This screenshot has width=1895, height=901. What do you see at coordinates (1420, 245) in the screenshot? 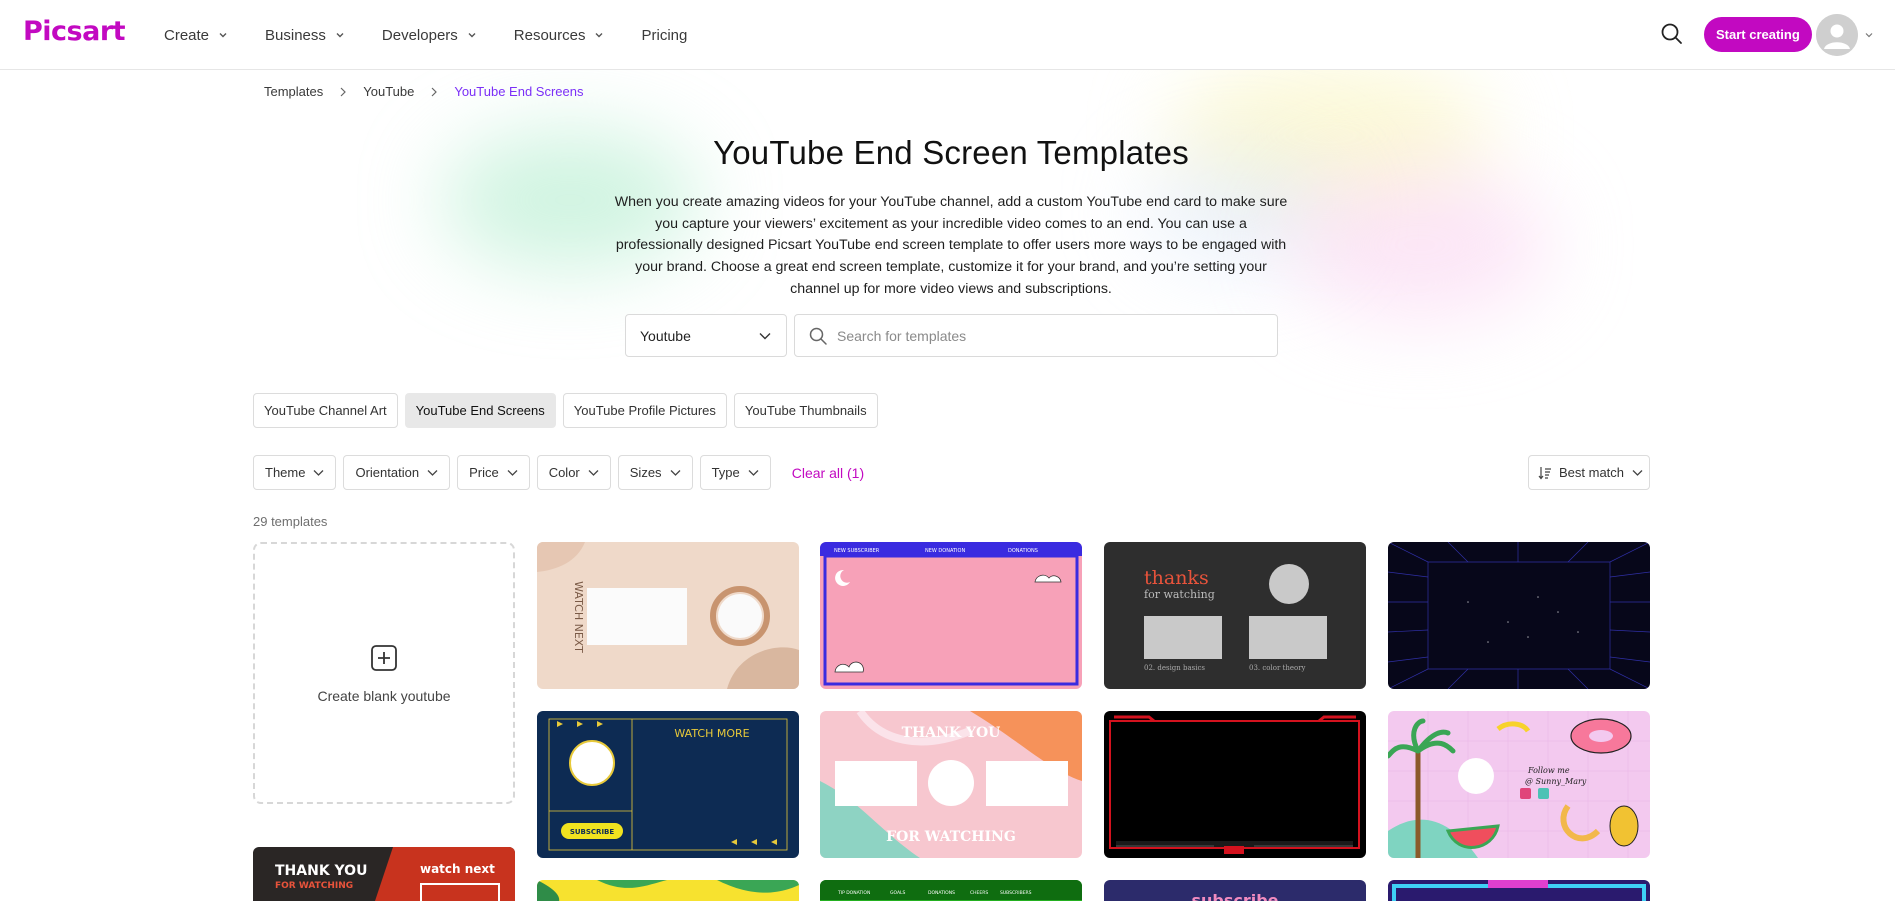
I see `hero-gradient-pink` at bounding box center [1420, 245].